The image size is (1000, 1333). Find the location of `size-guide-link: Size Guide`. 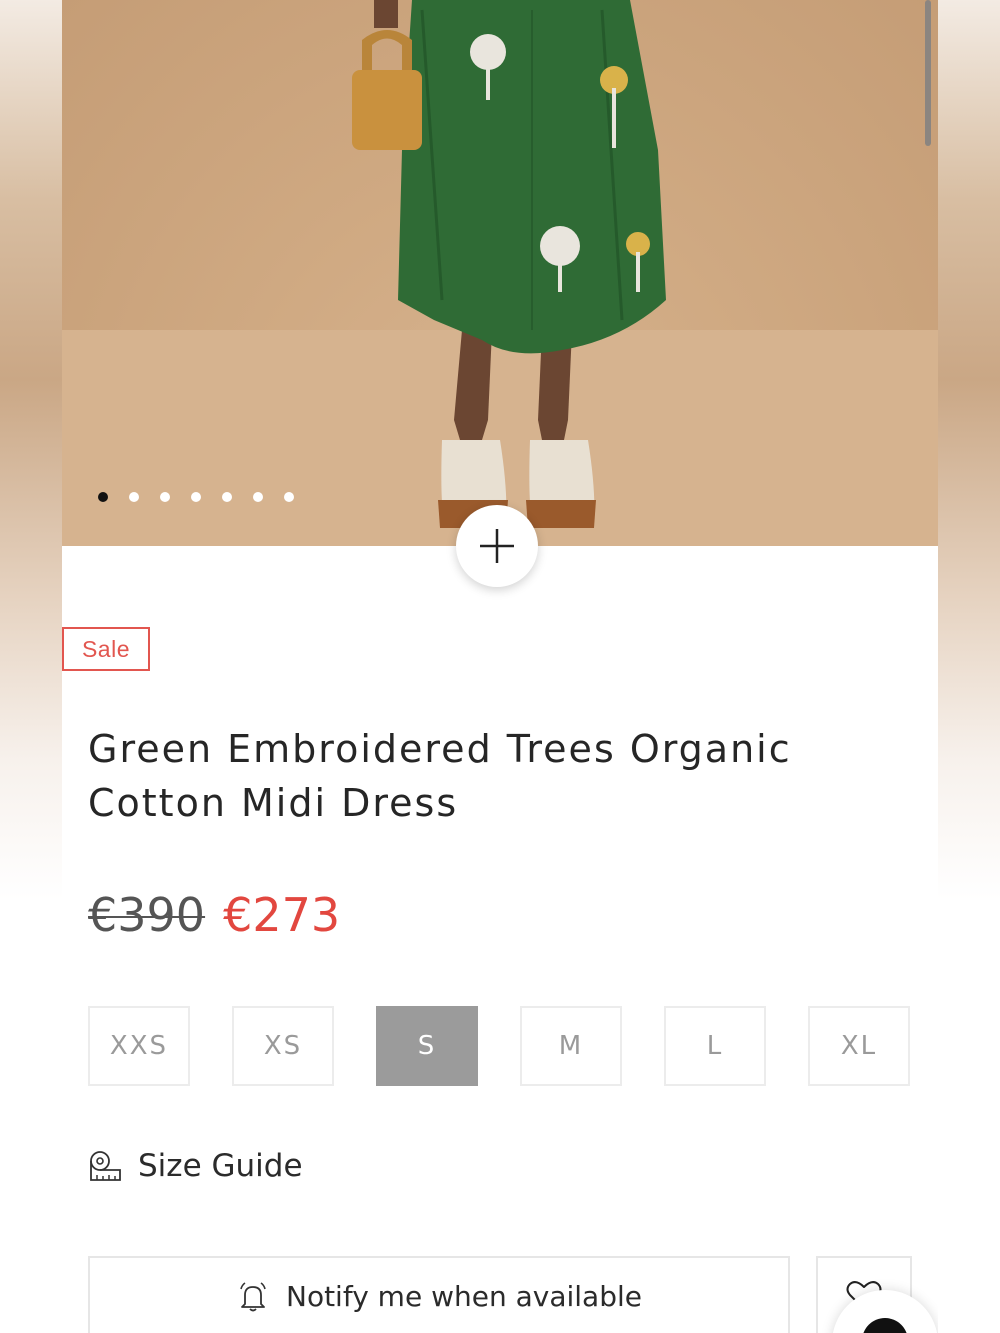

size-guide-link: Size Guide is located at coordinates (195, 1166).